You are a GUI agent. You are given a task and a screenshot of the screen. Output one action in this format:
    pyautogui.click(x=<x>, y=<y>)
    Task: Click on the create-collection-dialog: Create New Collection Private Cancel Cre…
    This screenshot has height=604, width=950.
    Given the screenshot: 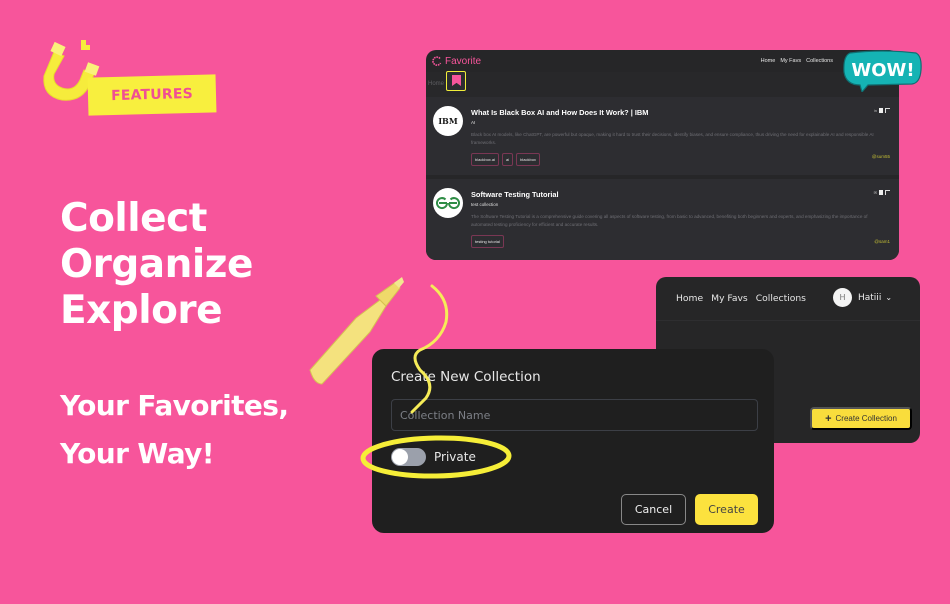 What is the action you would take?
    pyautogui.click(x=573, y=441)
    